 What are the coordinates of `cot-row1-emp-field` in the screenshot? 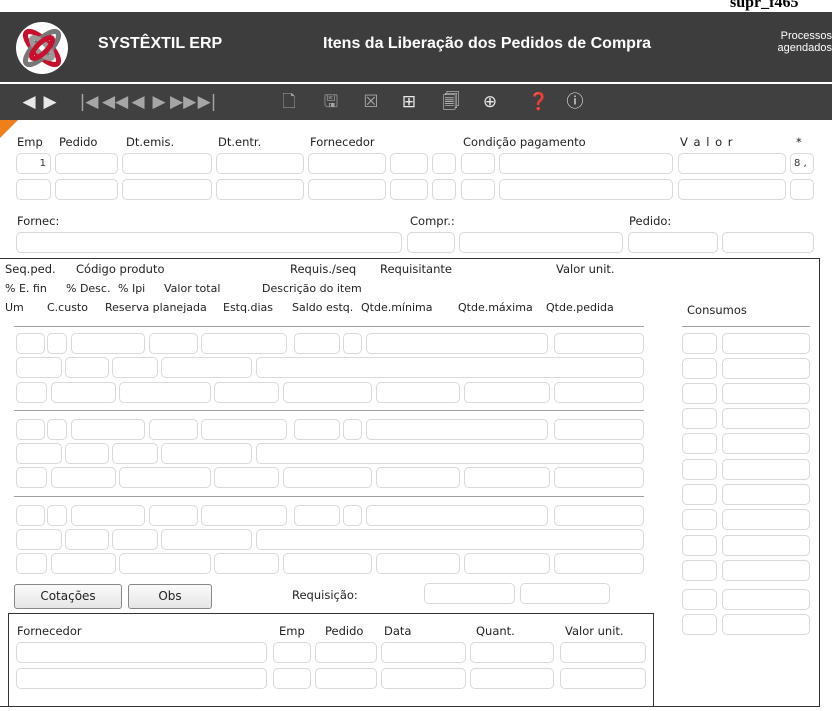 It's located at (292, 652).